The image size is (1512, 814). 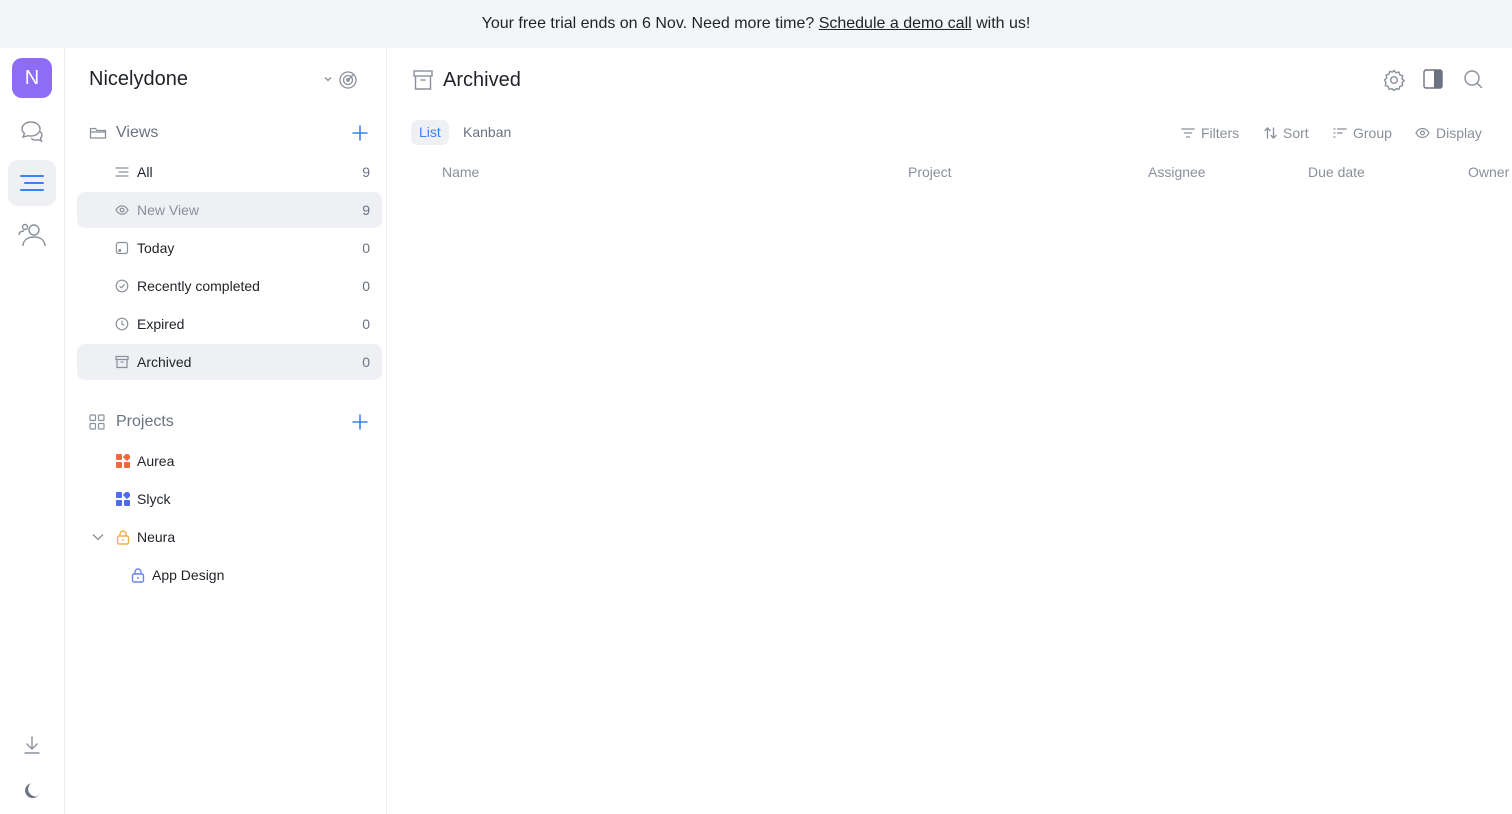 What do you see at coordinates (487, 132) in the screenshot?
I see `tab-kanban: Kanban` at bounding box center [487, 132].